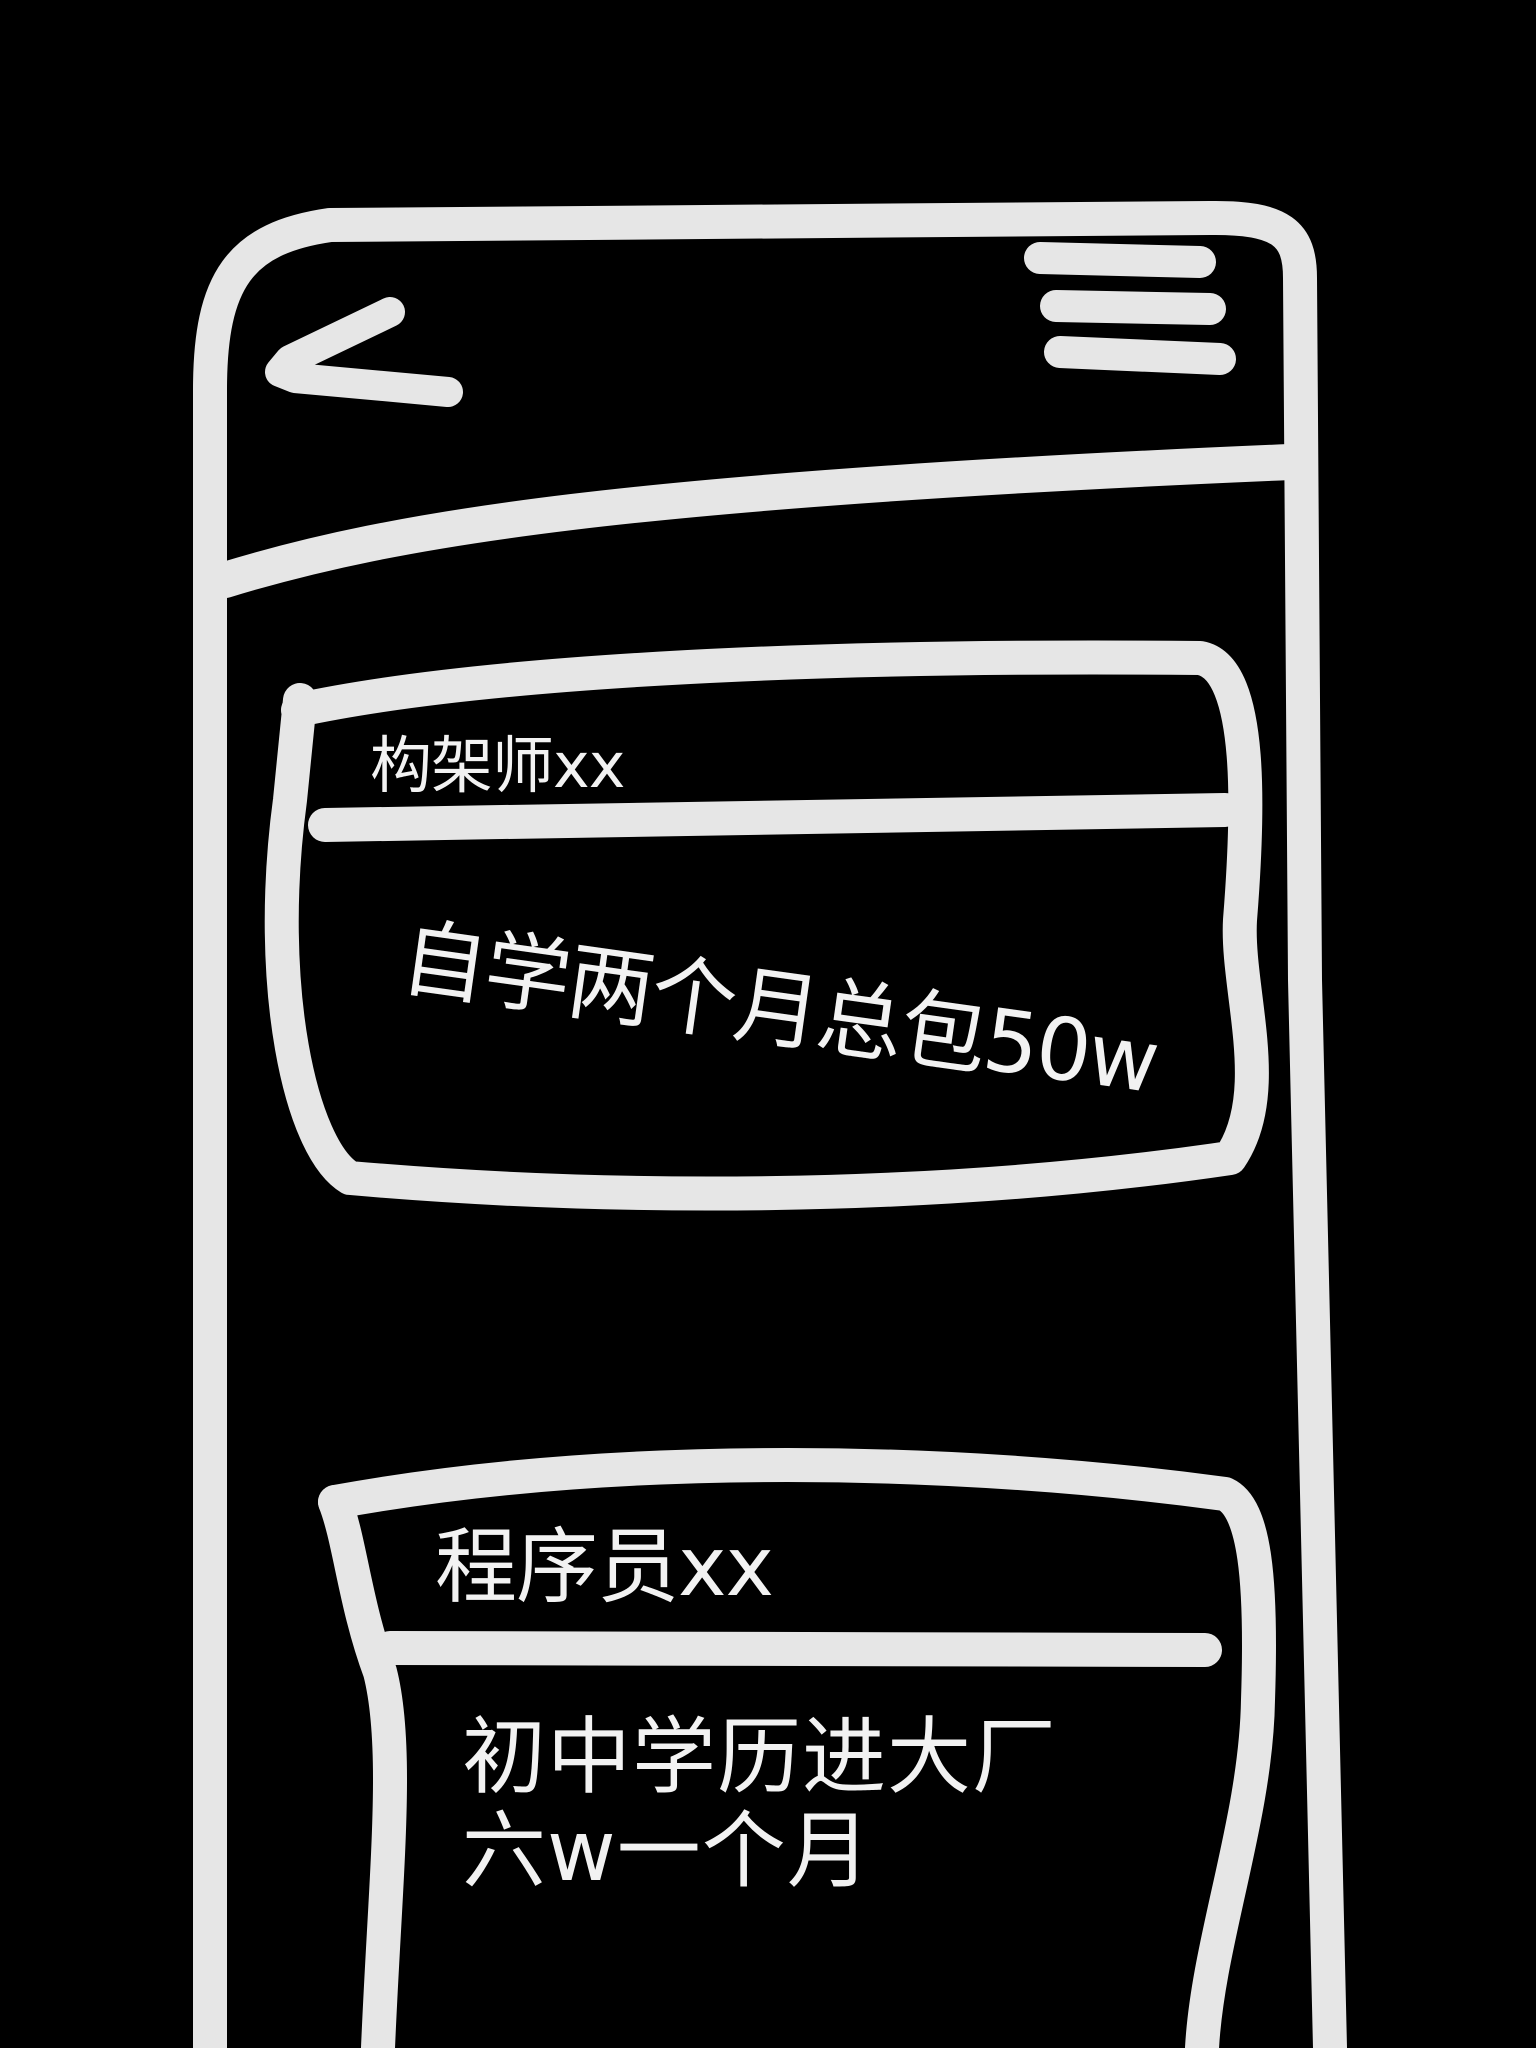 This screenshot has width=1536, height=2048. What do you see at coordinates (1135, 310) in the screenshot?
I see `menu-button` at bounding box center [1135, 310].